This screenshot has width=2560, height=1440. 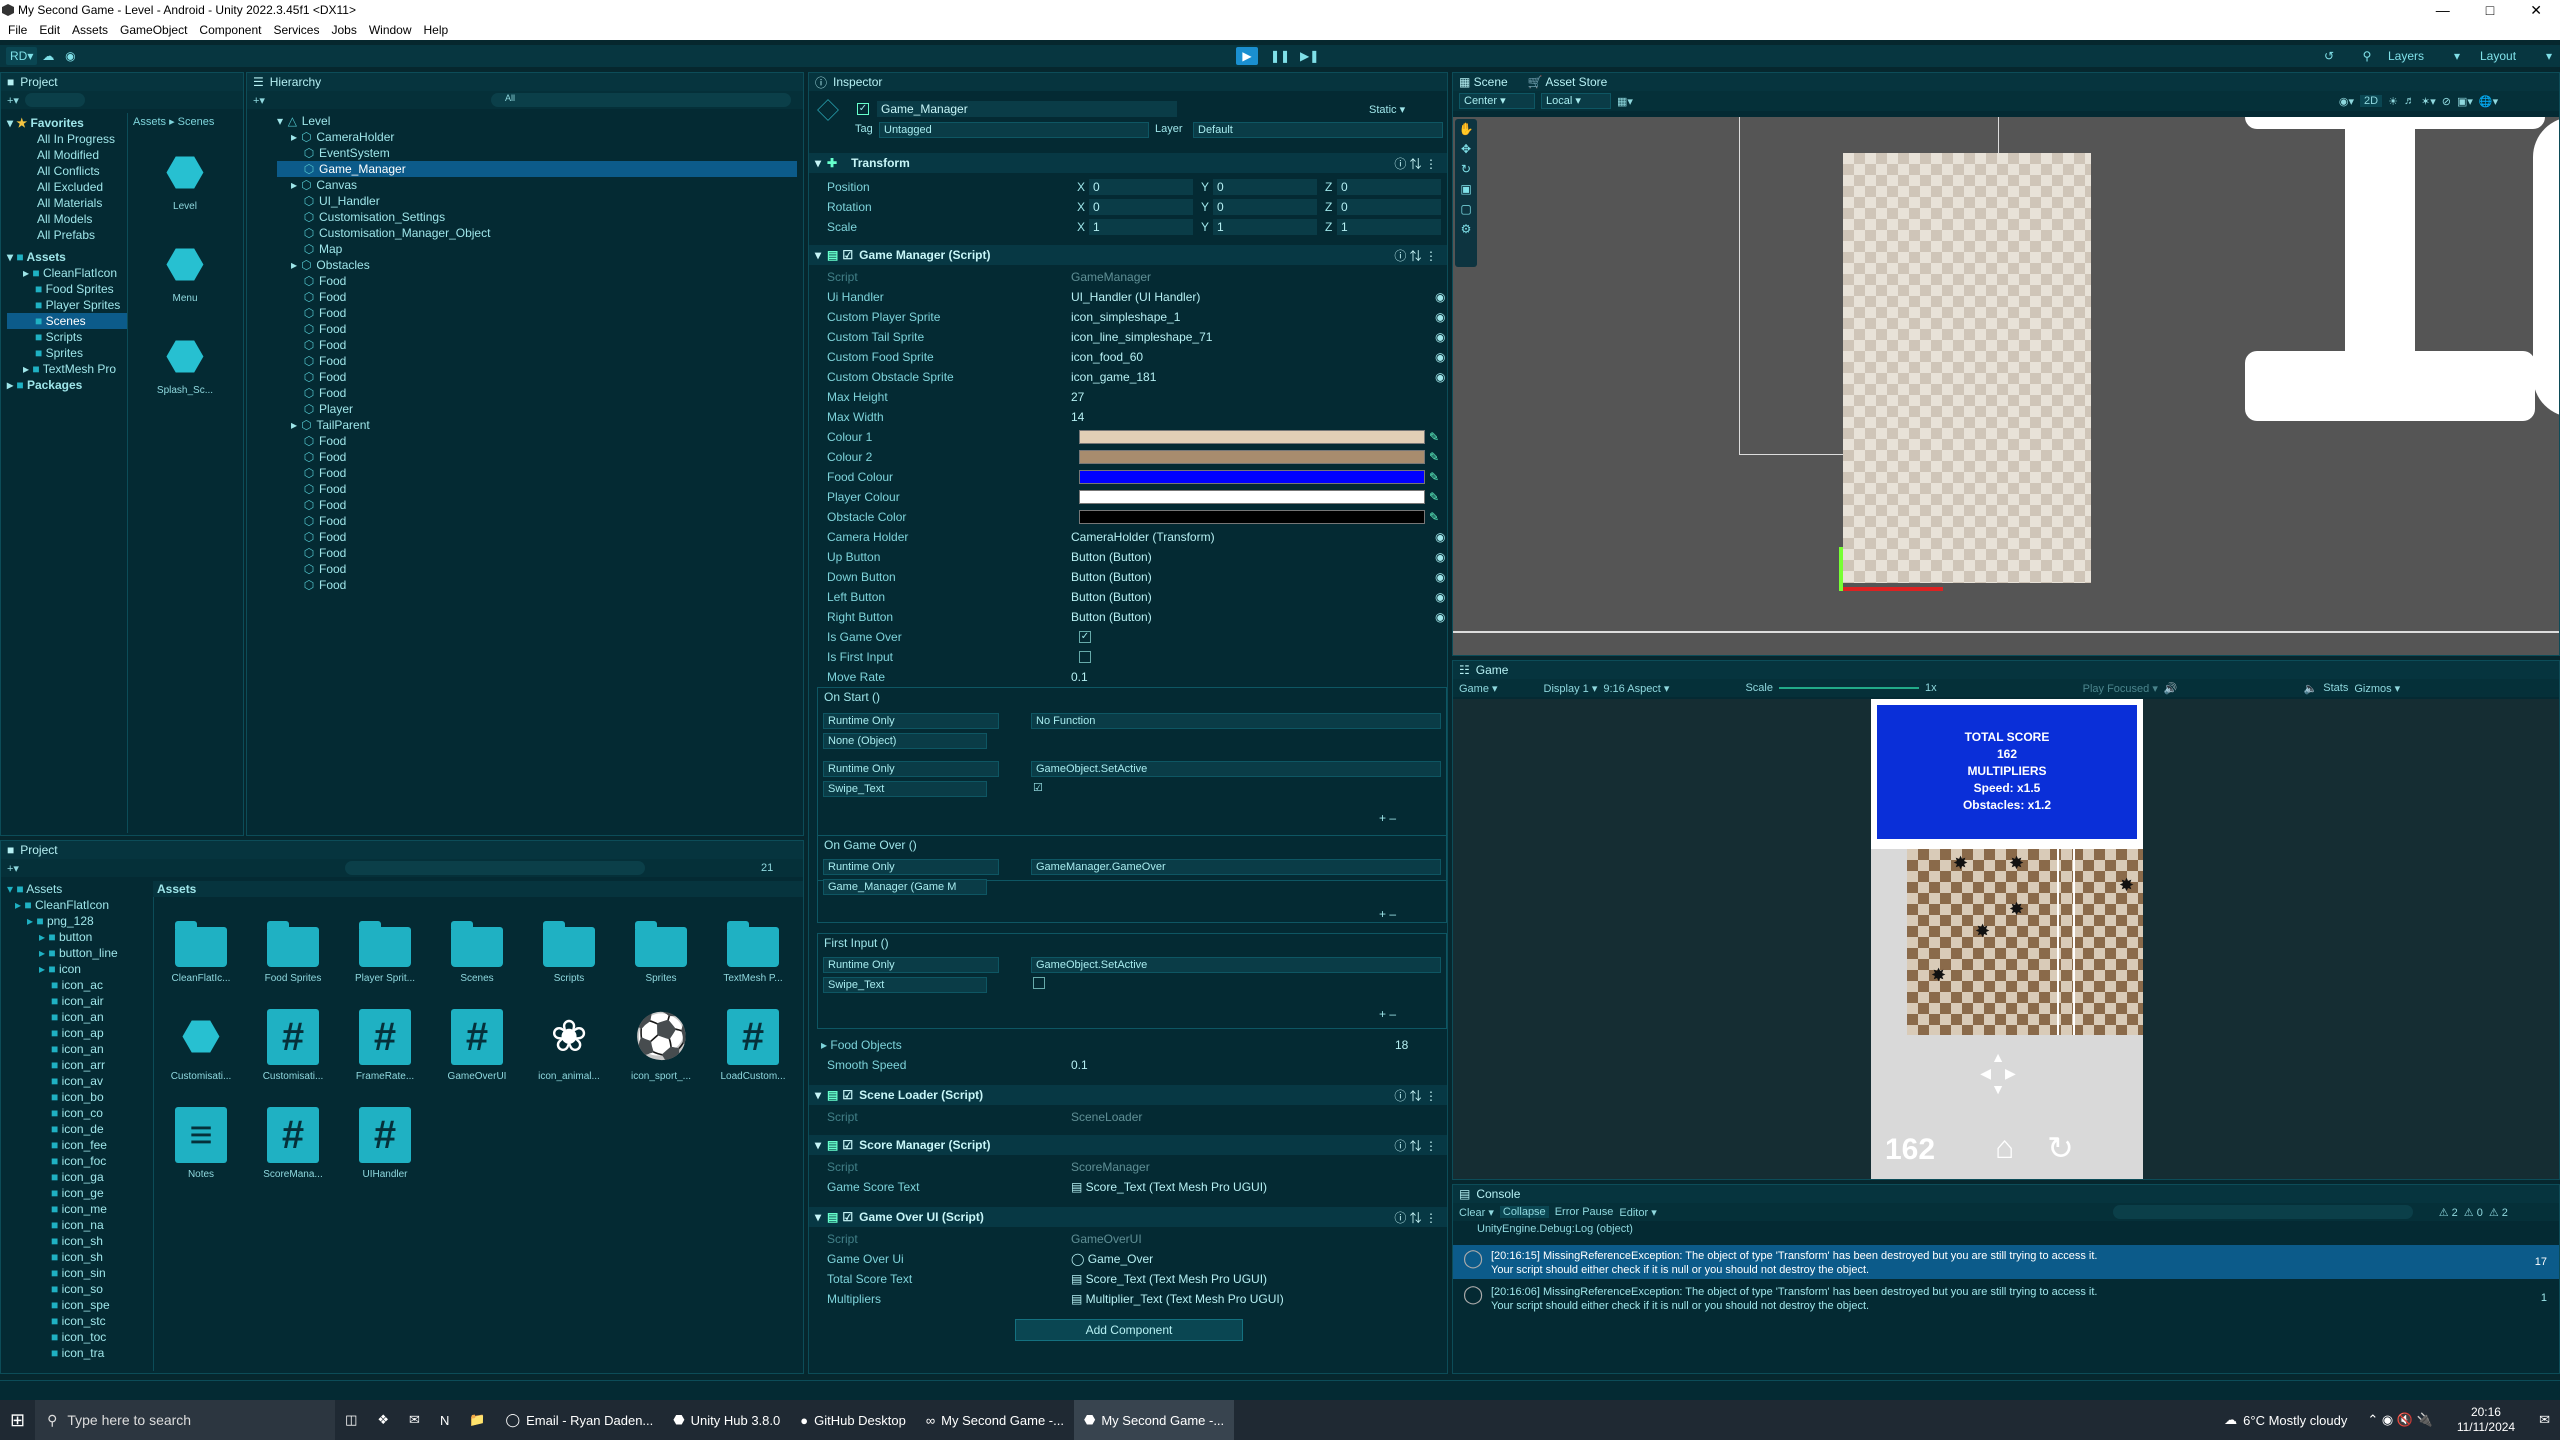 I want to click on project-search, so click(x=54, y=100).